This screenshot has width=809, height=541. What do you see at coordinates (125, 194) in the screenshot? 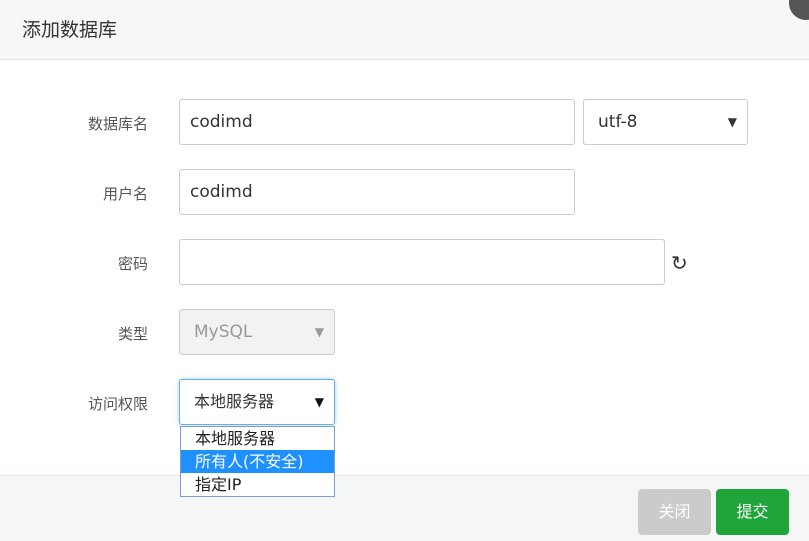
I see `username-label: 用户名` at bounding box center [125, 194].